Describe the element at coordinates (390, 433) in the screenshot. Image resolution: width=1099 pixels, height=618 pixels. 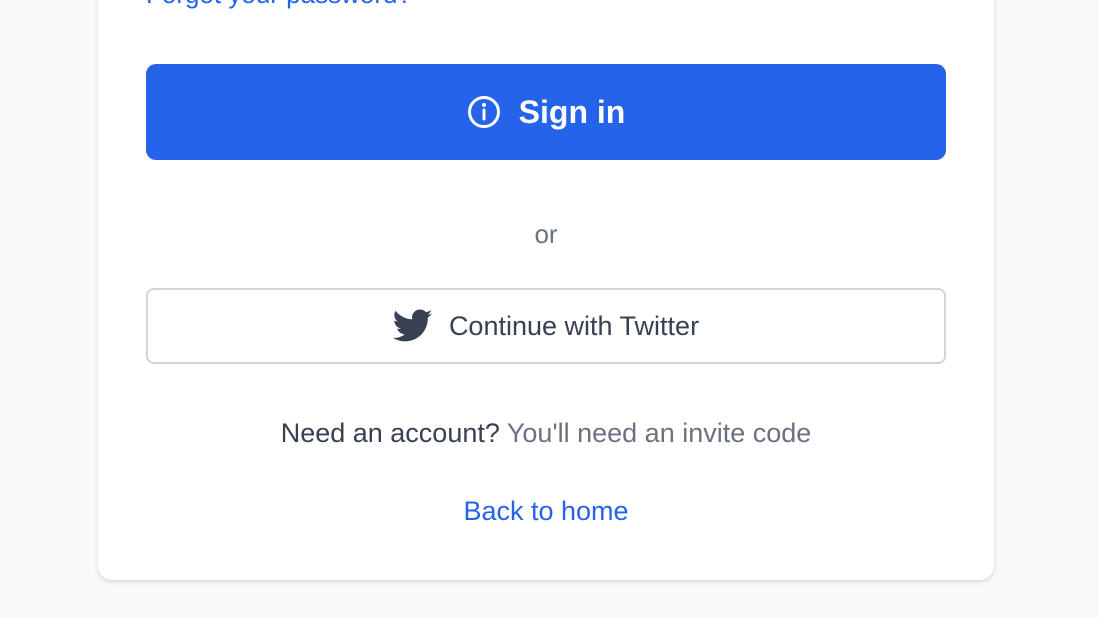
I see `account-question: Need an account?` at that location.